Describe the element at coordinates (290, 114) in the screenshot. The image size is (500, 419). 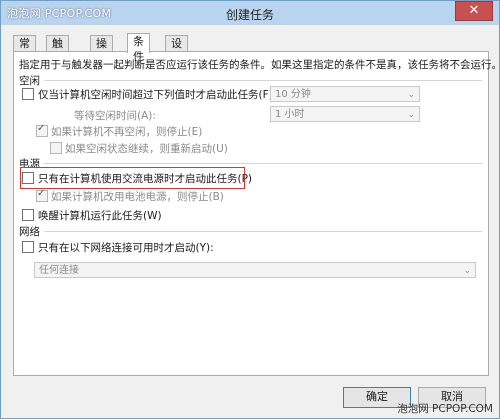
I see `wait-idle-value: 1 小时` at that location.